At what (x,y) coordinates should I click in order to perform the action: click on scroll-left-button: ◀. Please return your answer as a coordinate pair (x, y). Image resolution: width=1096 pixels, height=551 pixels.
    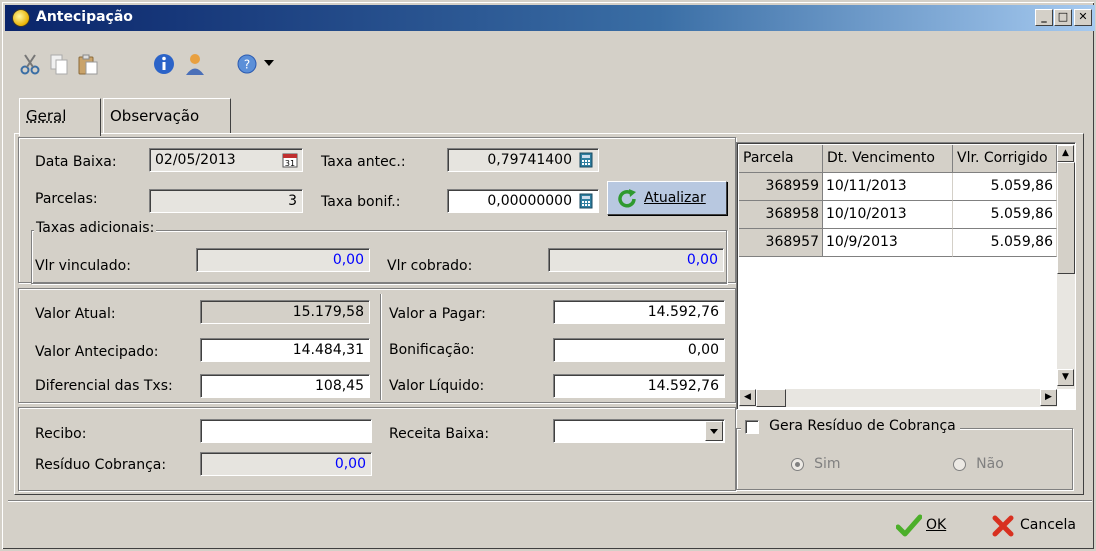
    Looking at the image, I should click on (747, 397).